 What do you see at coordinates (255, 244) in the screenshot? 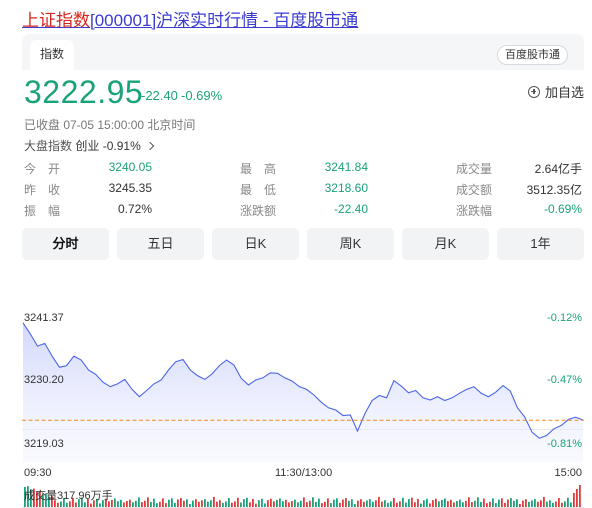
I see `period-tab-daily-k: 日K` at bounding box center [255, 244].